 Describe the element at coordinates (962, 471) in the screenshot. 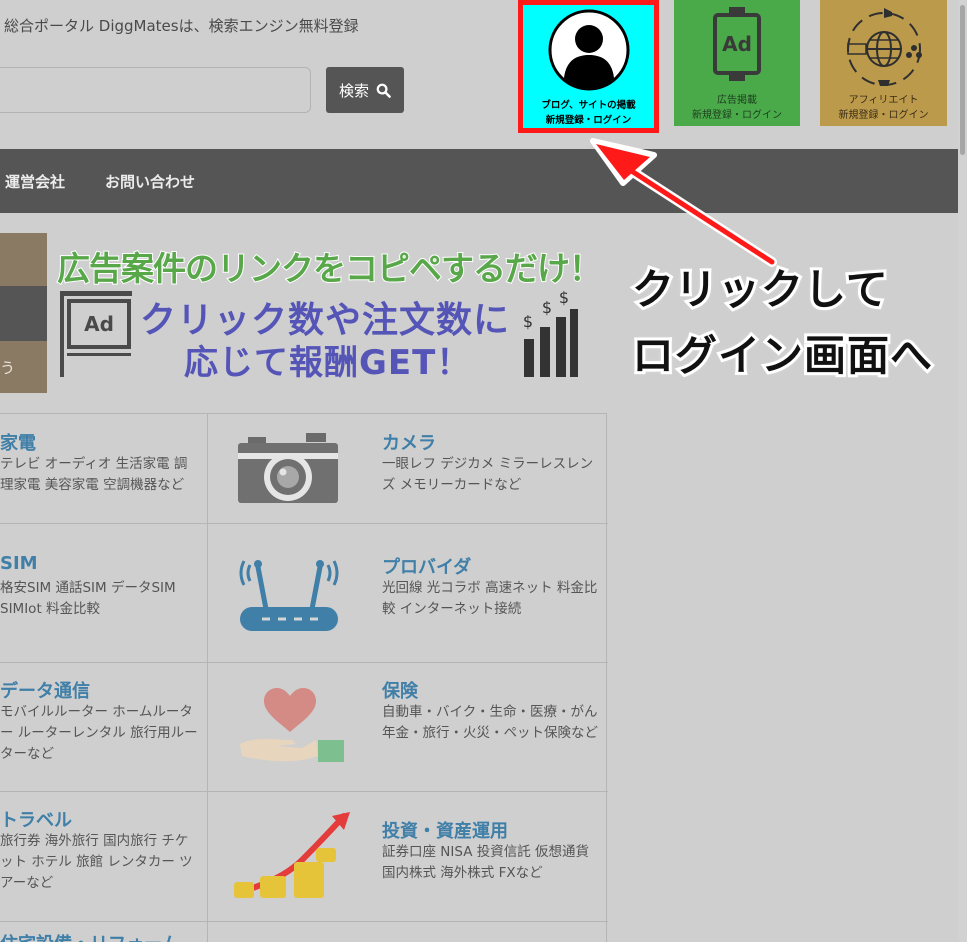

I see `page-scrollbar` at that location.